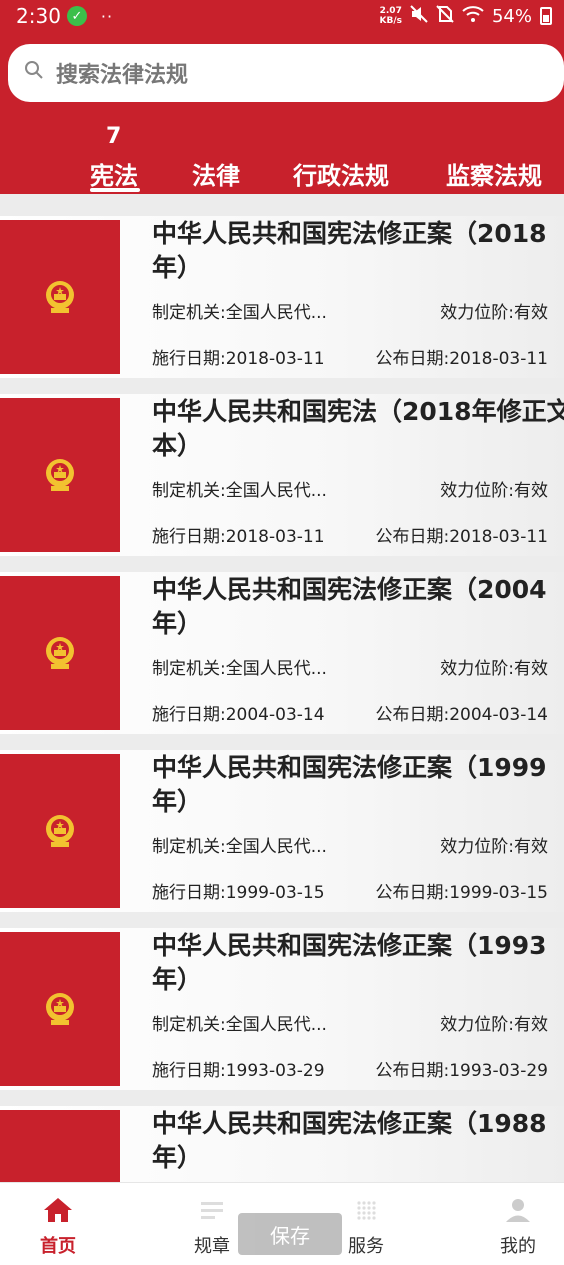 The width and height of the screenshot is (564, 1265). Describe the element at coordinates (349, 1123) in the screenshot. I see `law-title: 中华人民共和国宪法修正案（1988` at that location.